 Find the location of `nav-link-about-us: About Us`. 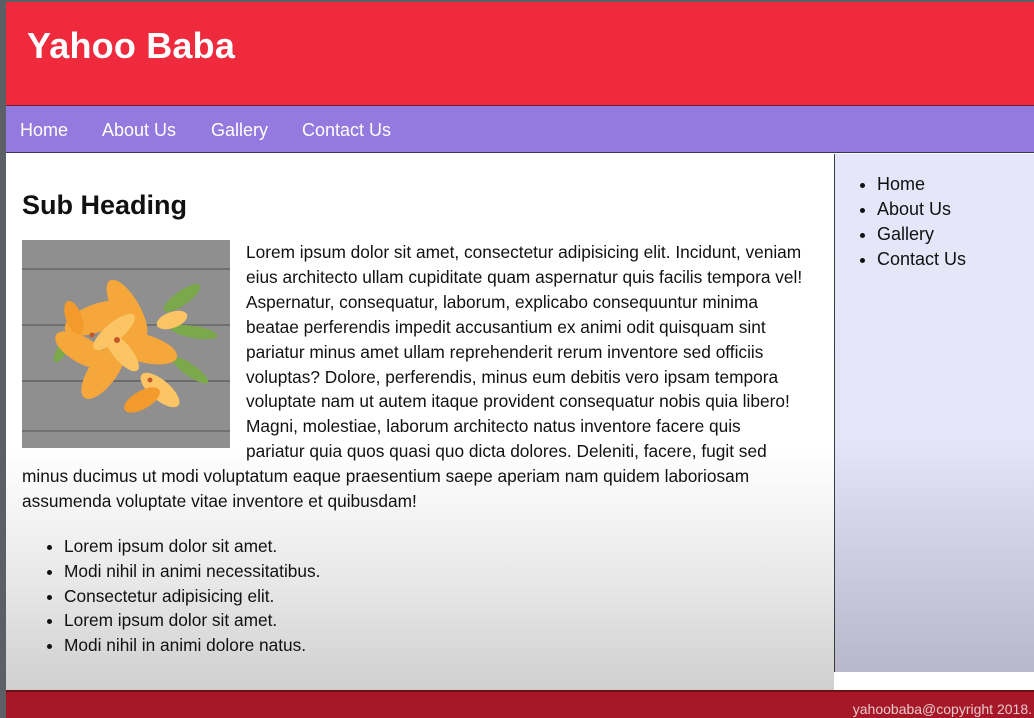

nav-link-about-us: About Us is located at coordinates (139, 130).